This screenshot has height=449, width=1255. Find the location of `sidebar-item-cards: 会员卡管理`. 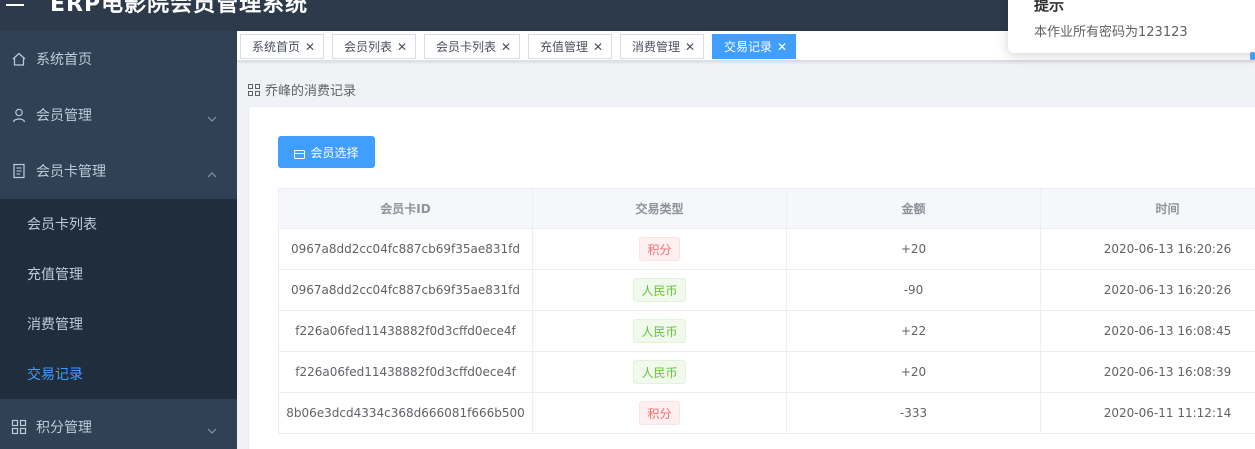

sidebar-item-cards: 会员卡管理 is located at coordinates (118, 171).